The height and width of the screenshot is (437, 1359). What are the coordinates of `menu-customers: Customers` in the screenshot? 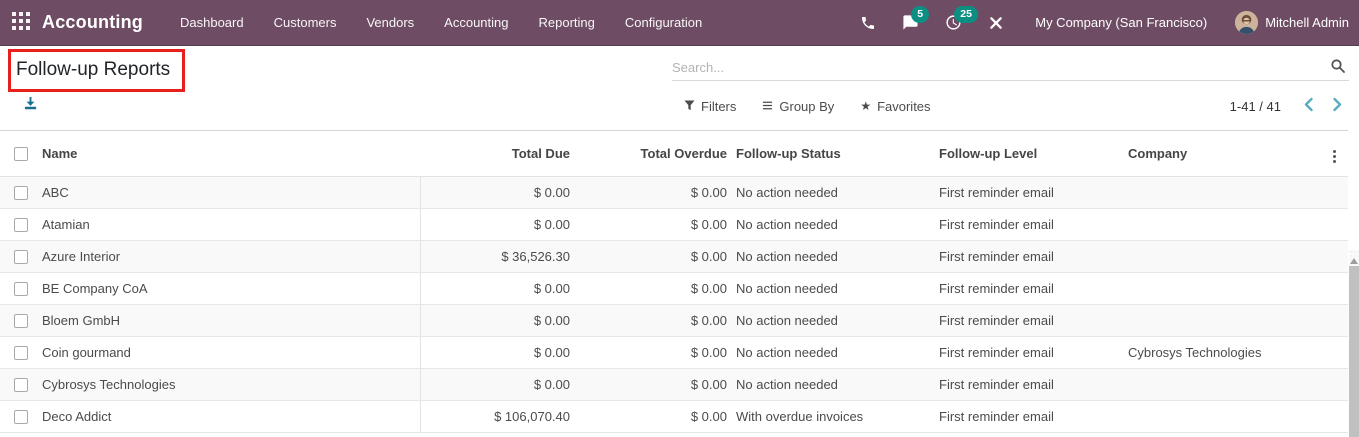 It's located at (305, 22).